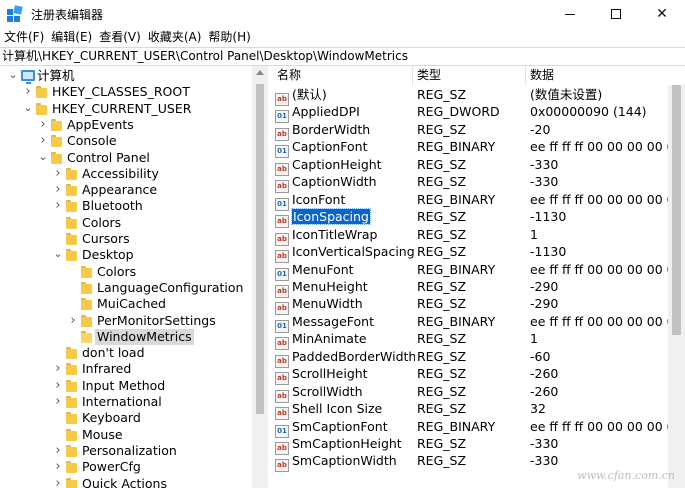  Describe the element at coordinates (548, 217) in the screenshot. I see `value-data: -1130` at that location.